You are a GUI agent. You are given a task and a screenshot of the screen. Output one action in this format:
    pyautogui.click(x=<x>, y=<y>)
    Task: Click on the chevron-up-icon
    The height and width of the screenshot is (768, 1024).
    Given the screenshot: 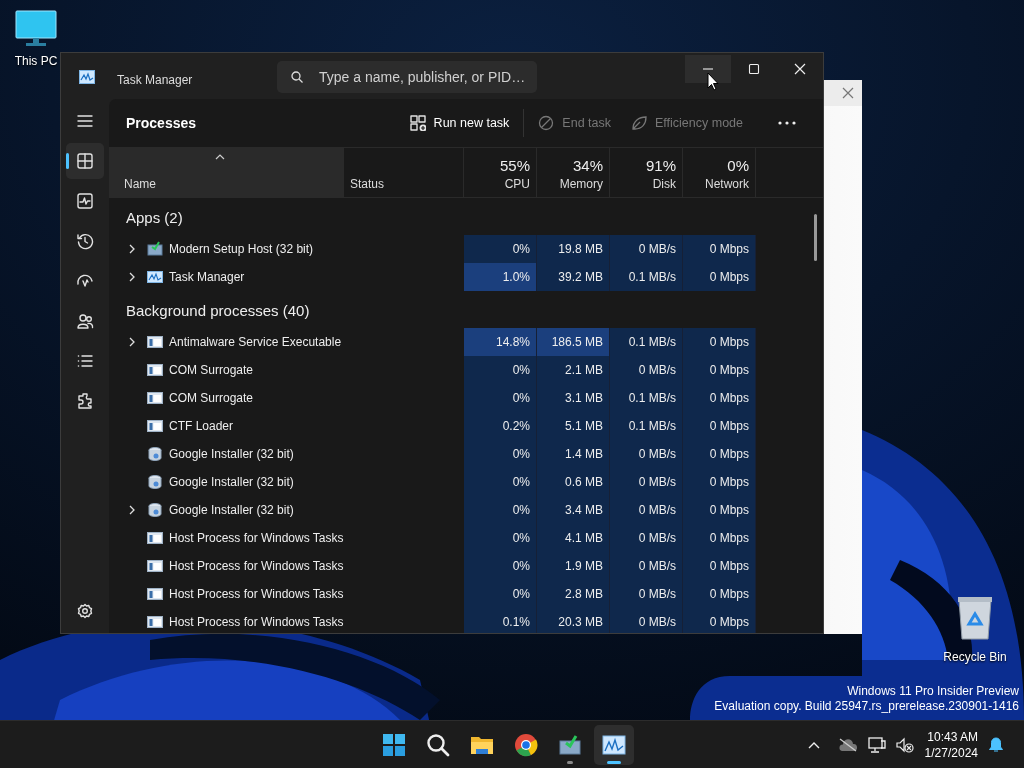 What is the action you would take?
    pyautogui.click(x=813, y=744)
    